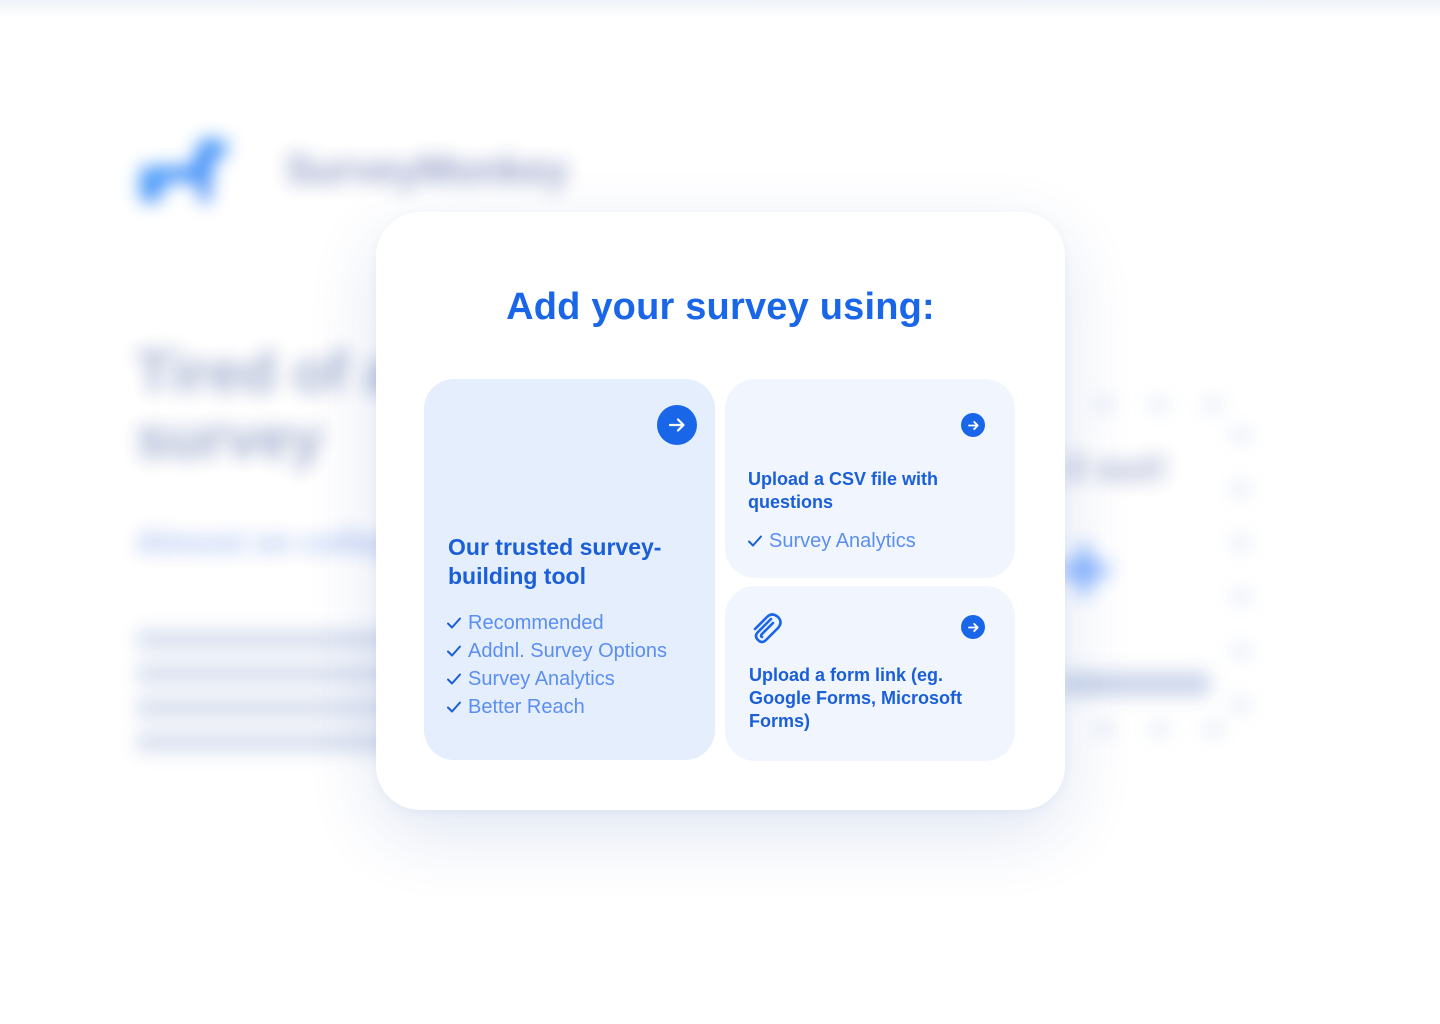 This screenshot has height=1024, width=1440. Describe the element at coordinates (843, 490) in the screenshot. I see `csv-upload-heading: Upload a CSV file with questions` at that location.